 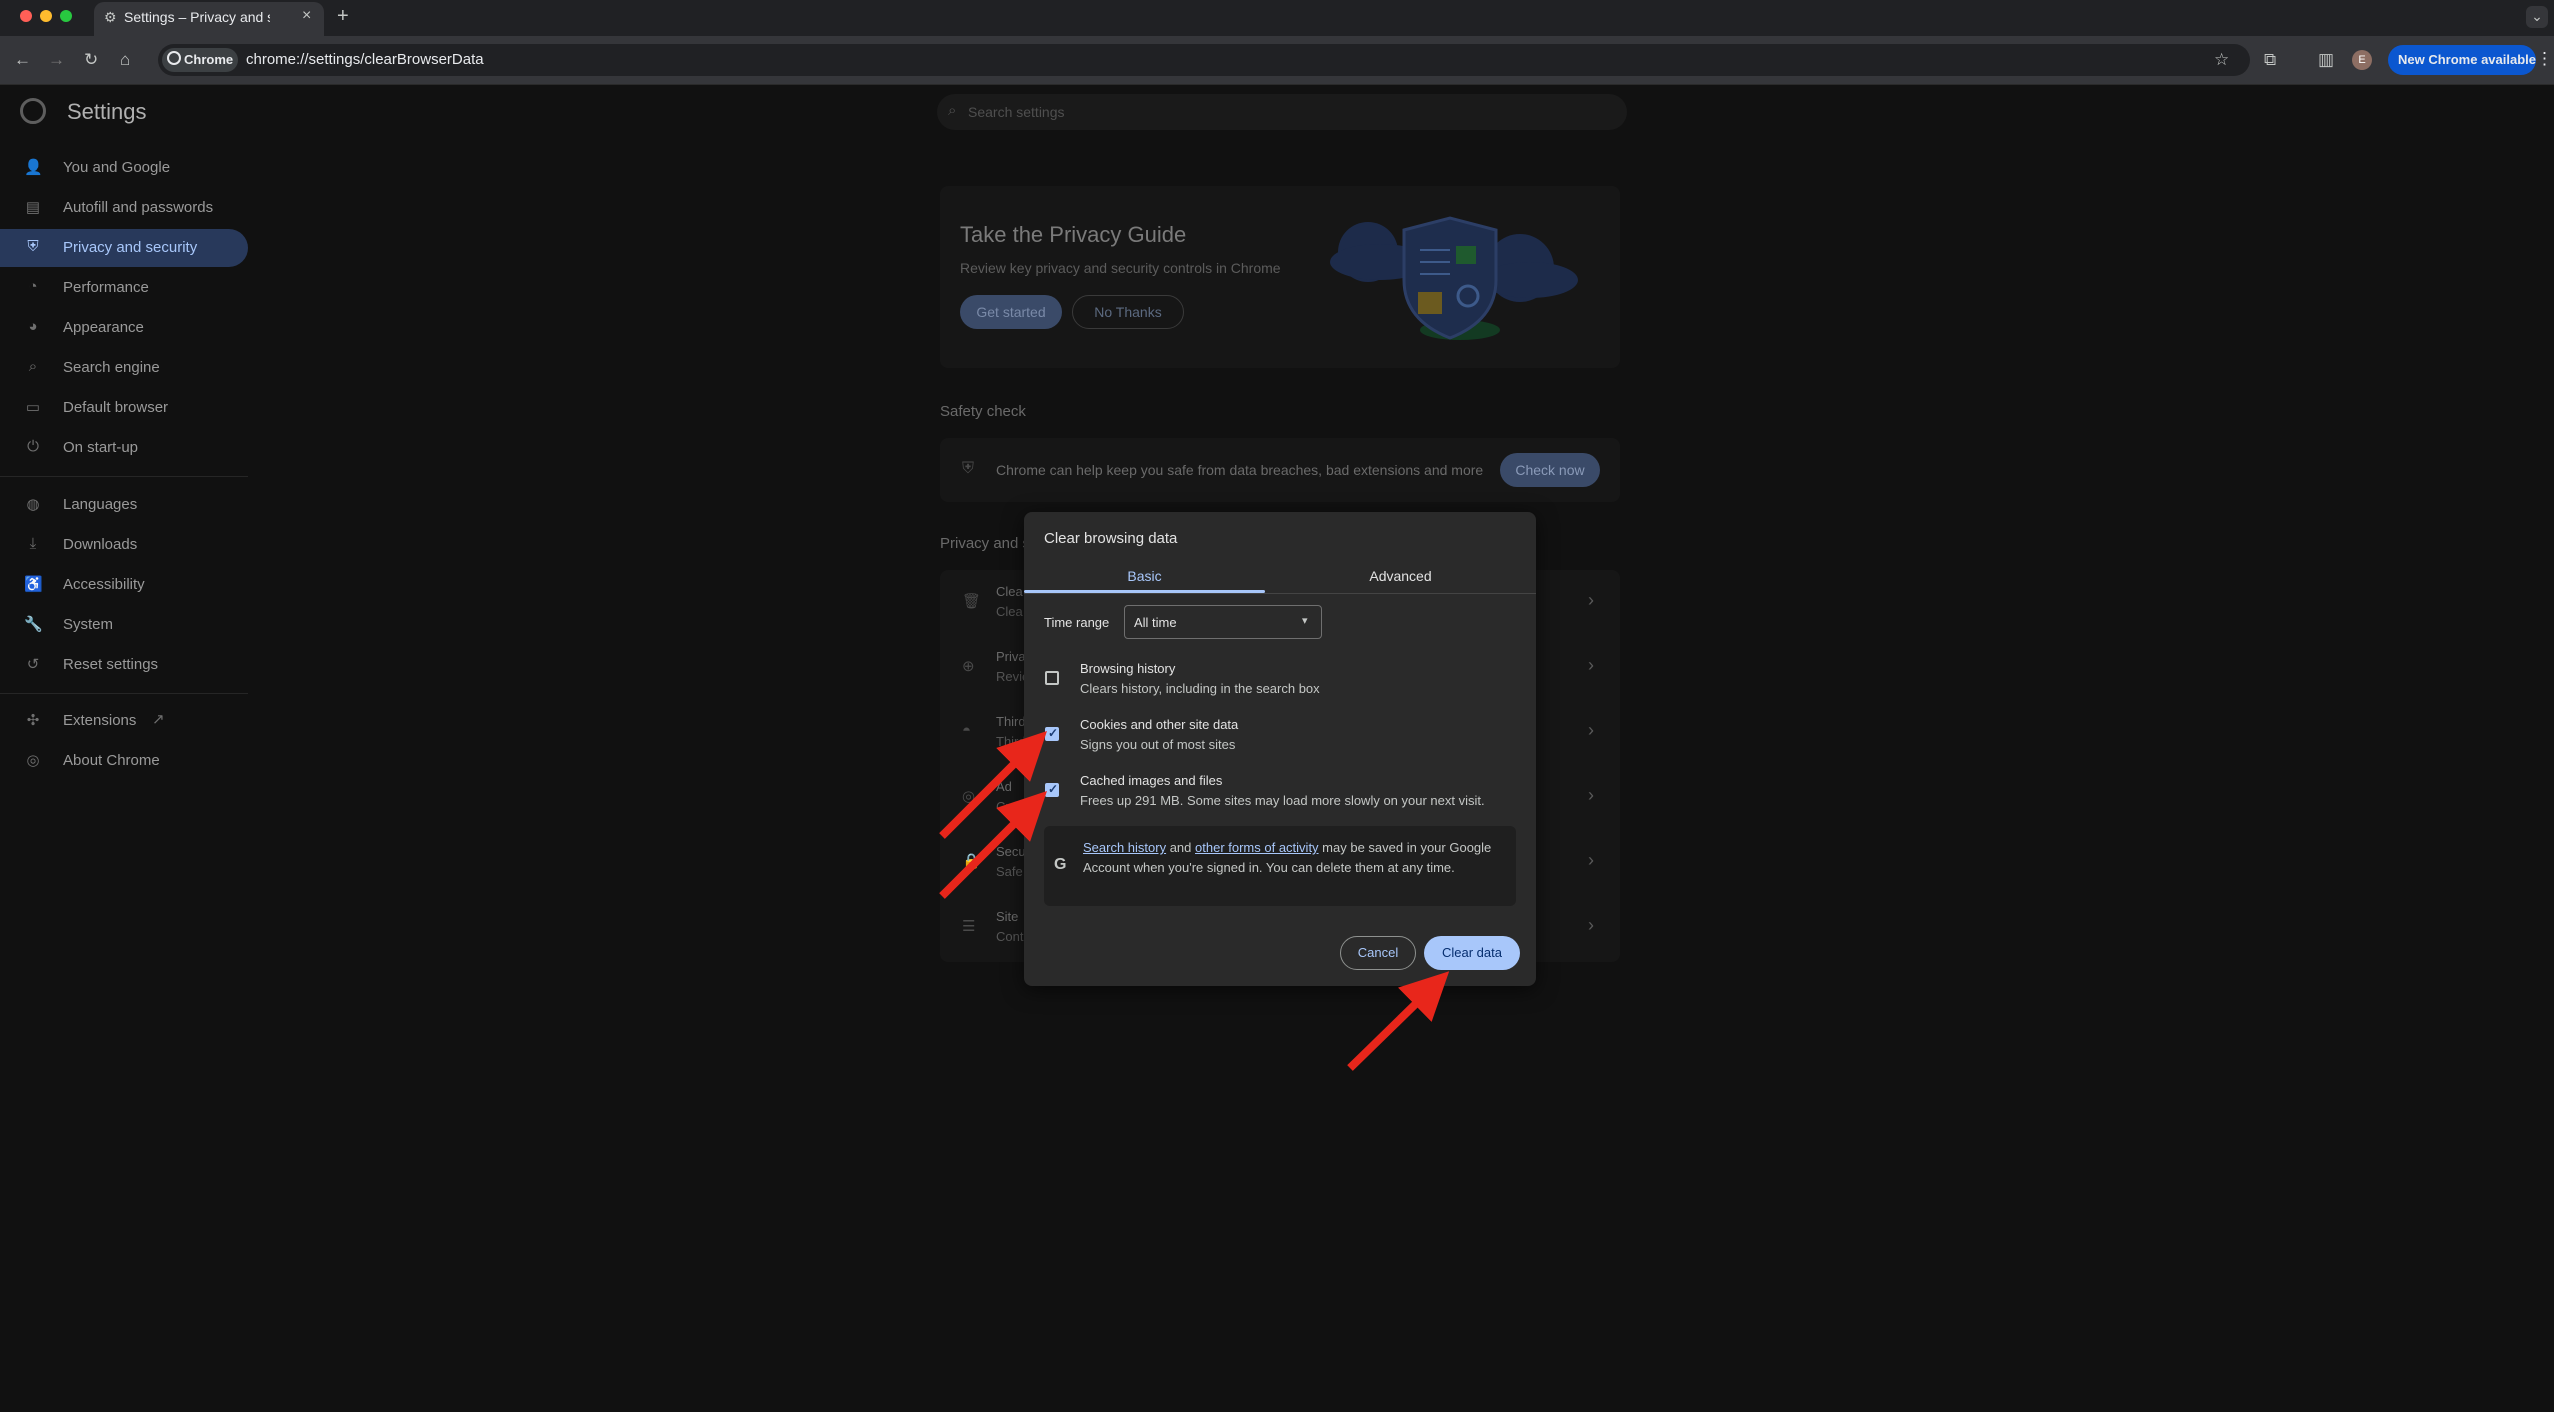 I want to click on sidebar-item-label: Appearance, so click(x=103, y=327).